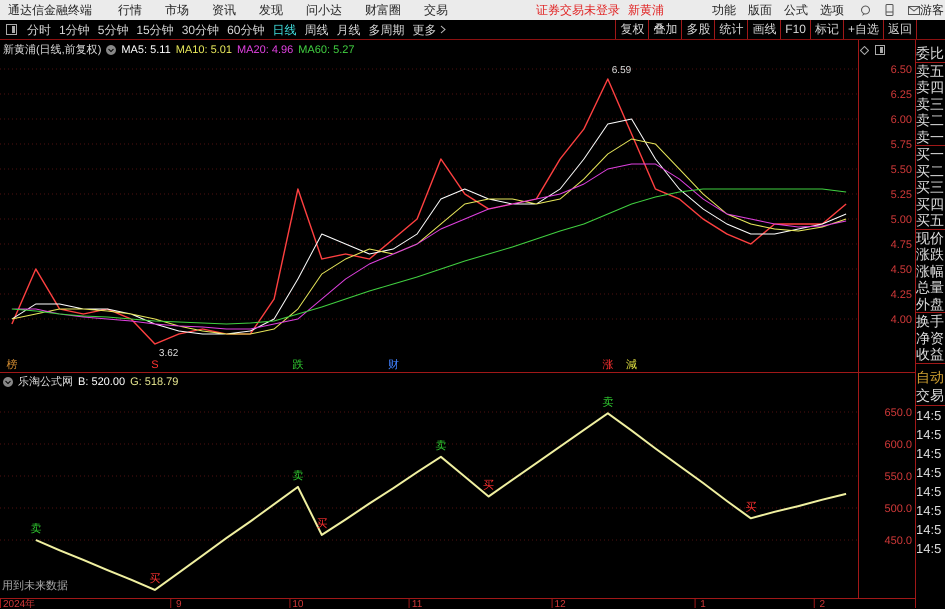  What do you see at coordinates (930, 204) in the screenshot?
I see `quote-field-label: 买四` at bounding box center [930, 204].